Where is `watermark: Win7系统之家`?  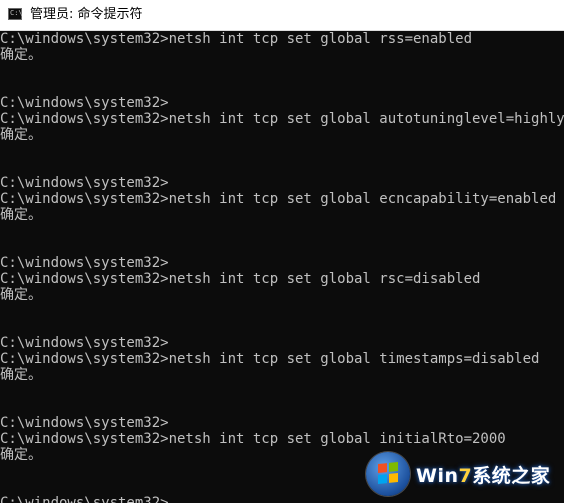 watermark: Win7系统之家 is located at coordinates (464, 474).